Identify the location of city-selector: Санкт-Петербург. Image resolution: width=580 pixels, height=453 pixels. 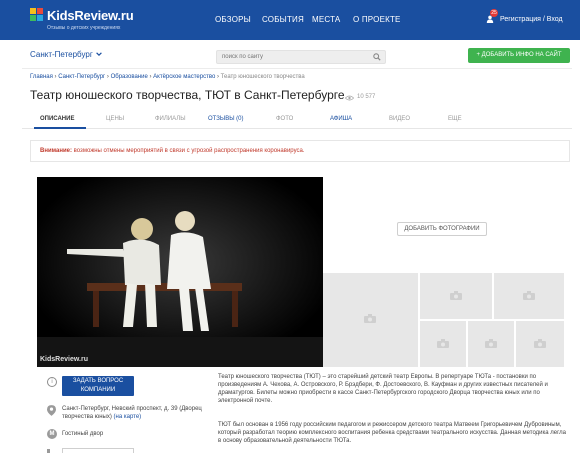
(61, 54).